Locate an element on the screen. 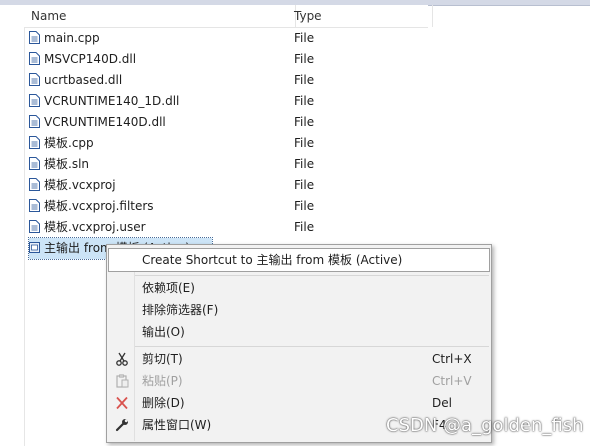  file-name-cell: MSVCP140D.dll is located at coordinates (82, 59).